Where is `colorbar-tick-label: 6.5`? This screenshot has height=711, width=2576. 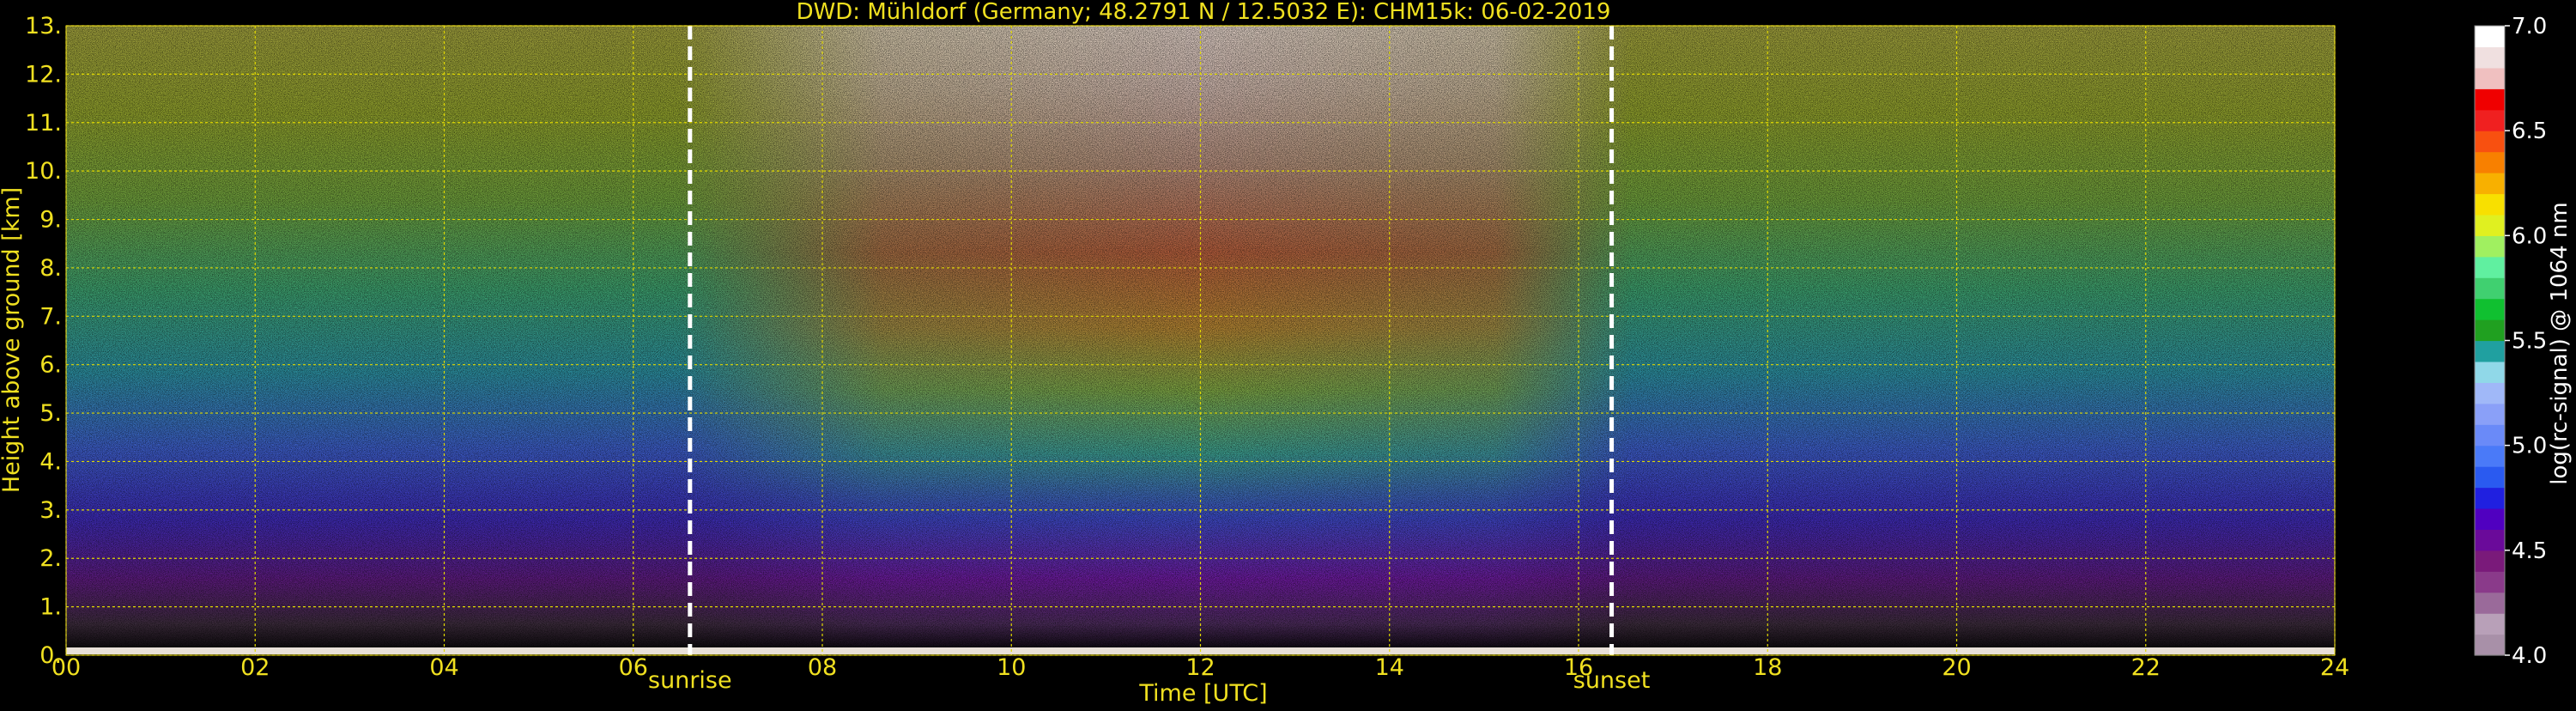 colorbar-tick-label: 6.5 is located at coordinates (2529, 131).